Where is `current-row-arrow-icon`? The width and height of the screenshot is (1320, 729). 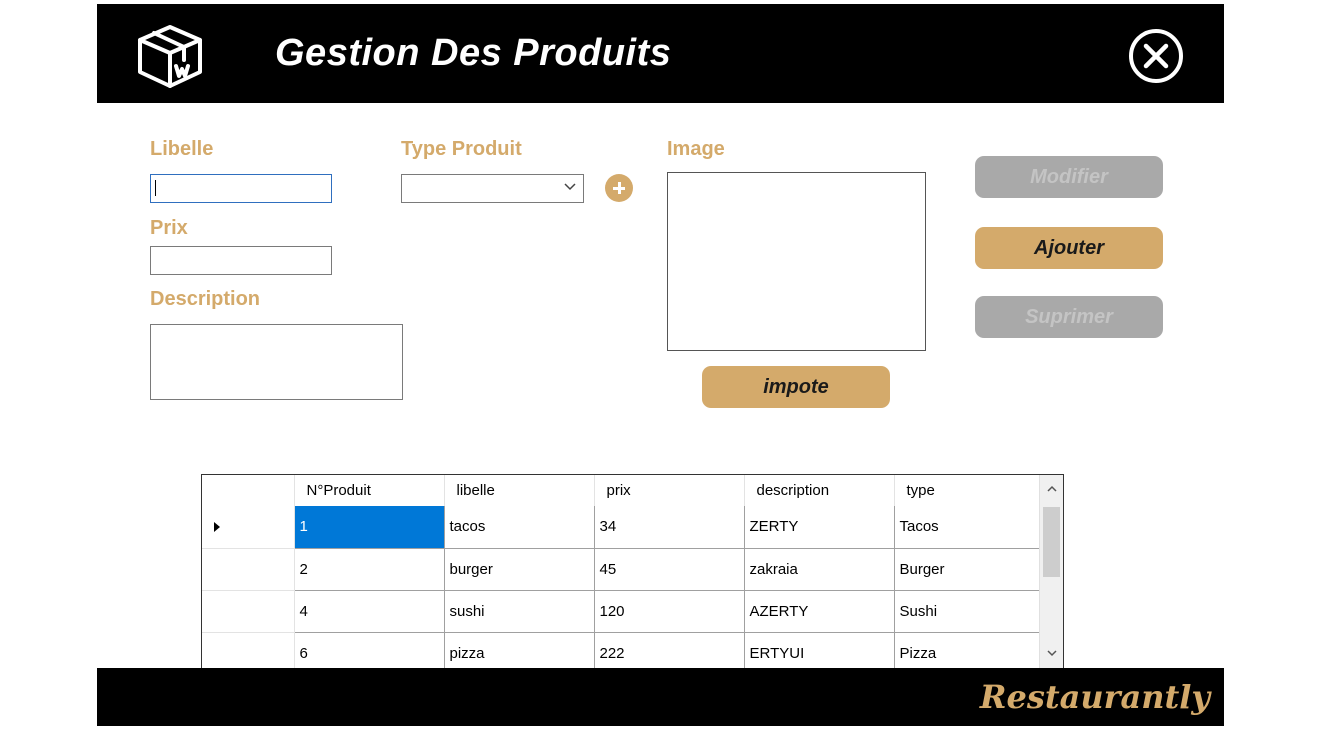
current-row-arrow-icon is located at coordinates (217, 527).